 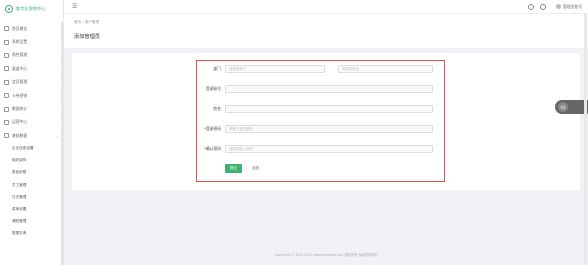 What do you see at coordinates (563, 107) in the screenshot?
I see `side-float-badge: 64` at bounding box center [563, 107].